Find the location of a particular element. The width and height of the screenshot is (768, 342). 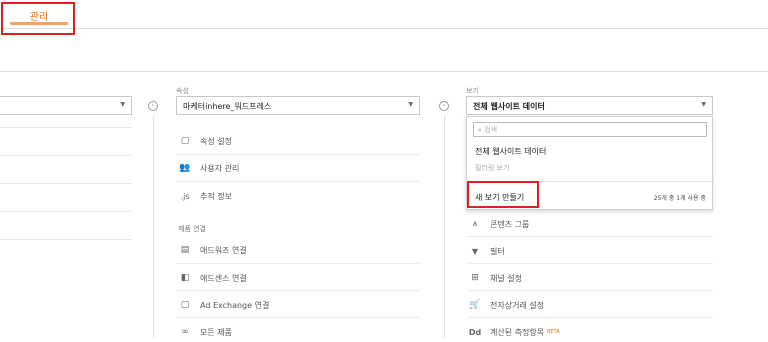

view-select: 전체 웹사이트 데이터 ▼ is located at coordinates (589, 105).